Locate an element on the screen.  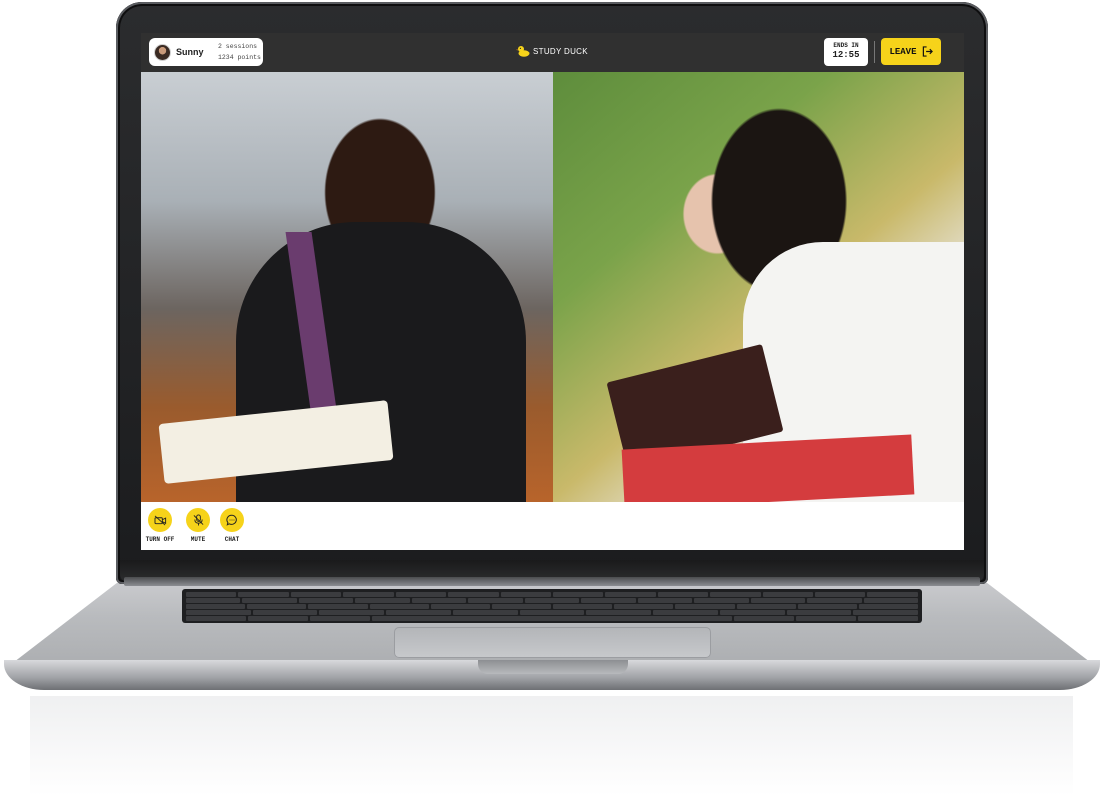
session-timer: ENDS IN 12:55 is located at coordinates (846, 52).